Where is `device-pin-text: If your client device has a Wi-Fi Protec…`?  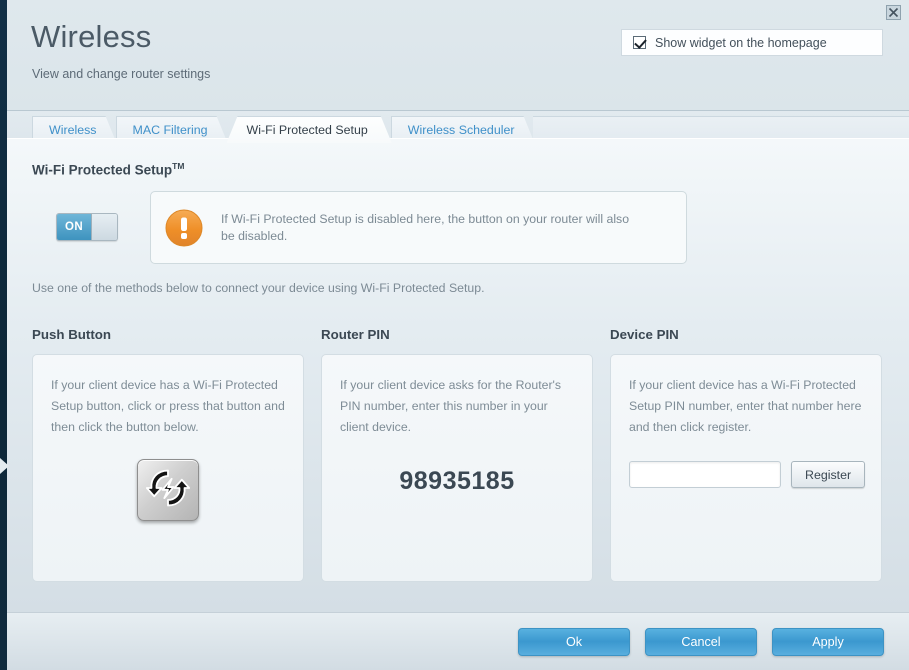
device-pin-text: If your client device has a Wi-Fi Protec… is located at coordinates (745, 406).